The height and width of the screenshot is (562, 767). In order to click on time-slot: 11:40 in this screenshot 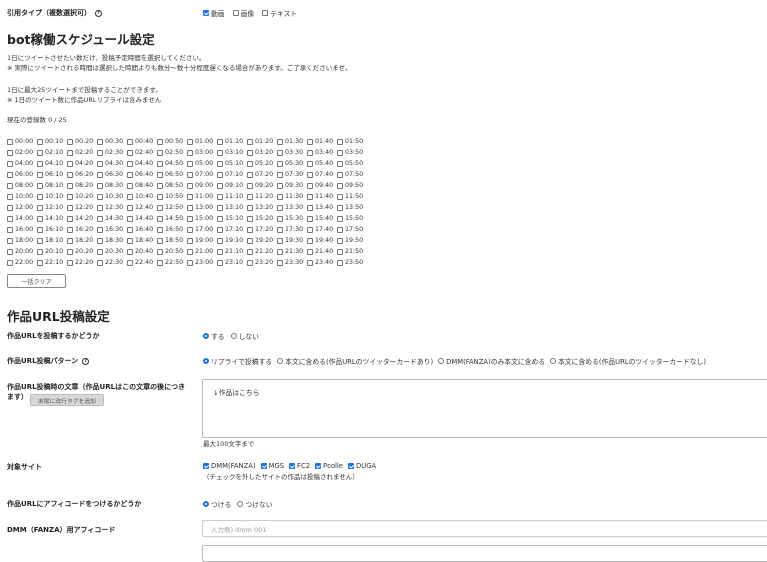, I will do `click(322, 196)`.